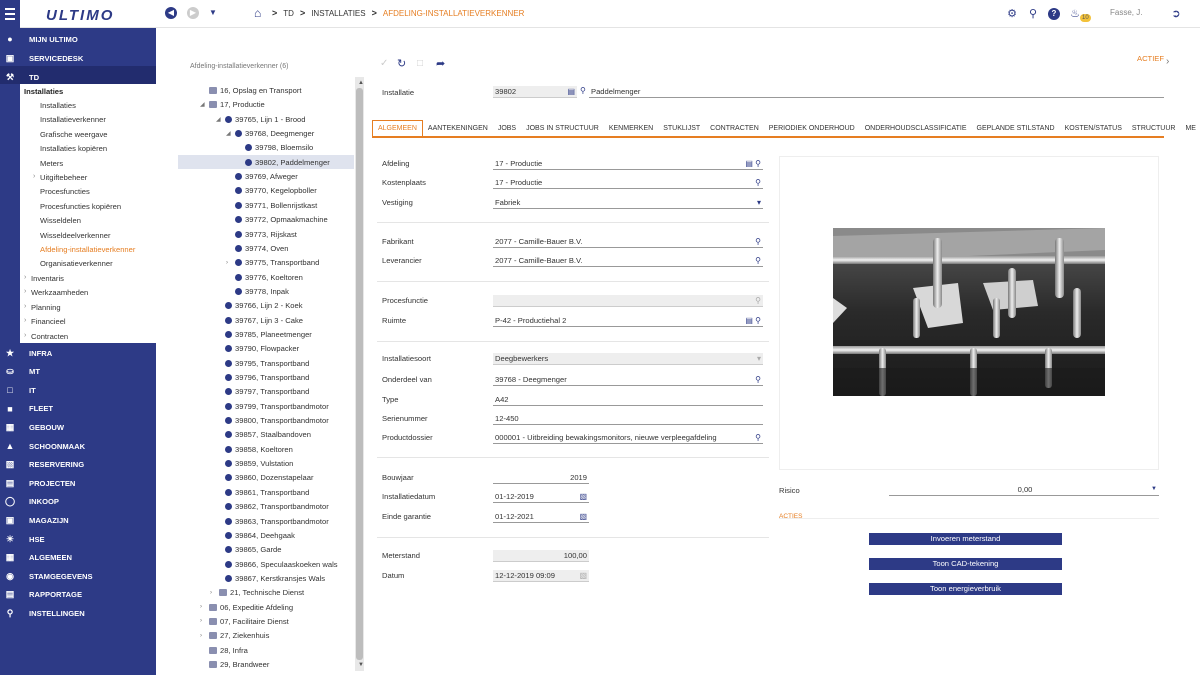  What do you see at coordinates (58, 105) in the screenshot?
I see `submenu-item-installaties: Installaties` at bounding box center [58, 105].